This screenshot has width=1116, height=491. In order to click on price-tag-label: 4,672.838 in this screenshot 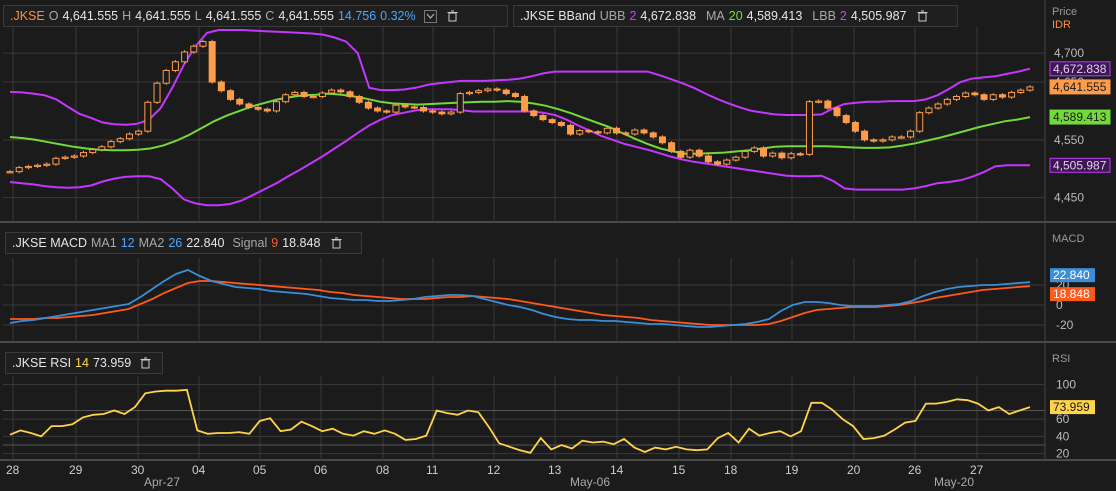, I will do `click(1080, 69)`.